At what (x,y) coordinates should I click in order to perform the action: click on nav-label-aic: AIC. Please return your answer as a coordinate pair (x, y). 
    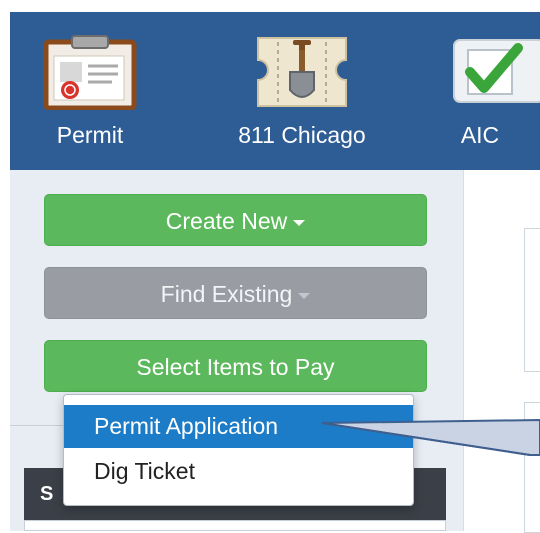
    Looking at the image, I should click on (480, 135).